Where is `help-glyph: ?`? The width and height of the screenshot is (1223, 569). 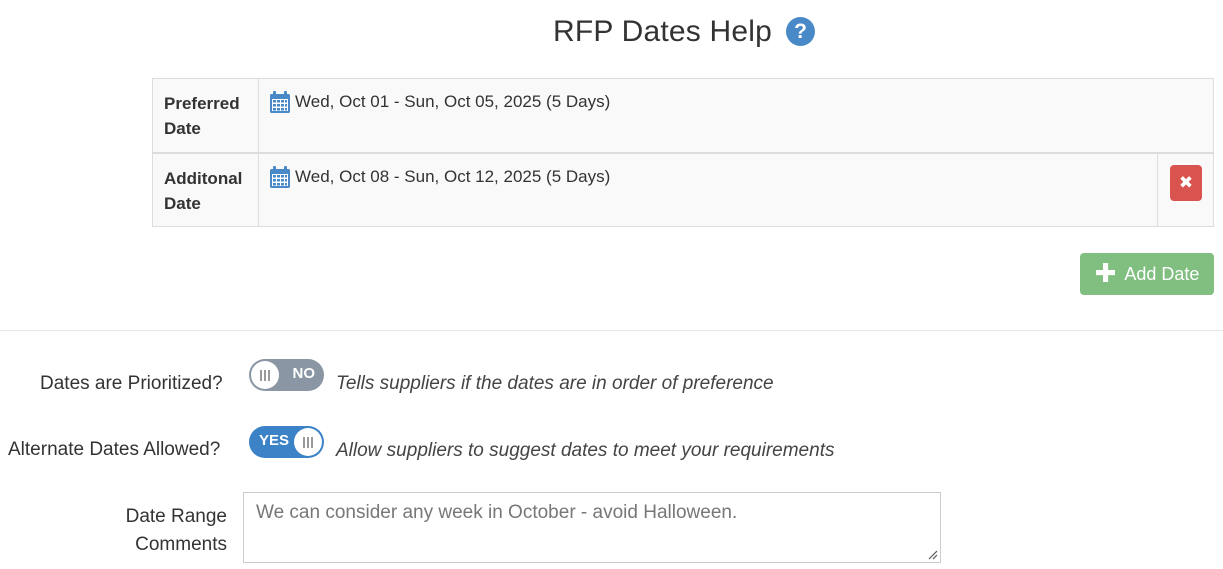 help-glyph: ? is located at coordinates (800, 31).